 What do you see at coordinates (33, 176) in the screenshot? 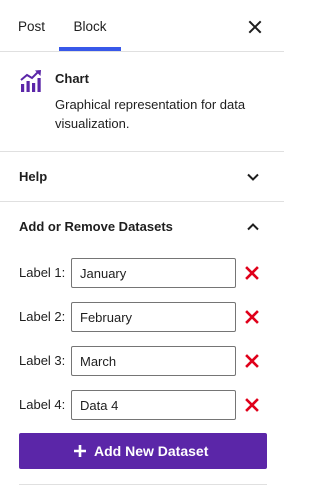
I see `help-panel-title: Help` at bounding box center [33, 176].